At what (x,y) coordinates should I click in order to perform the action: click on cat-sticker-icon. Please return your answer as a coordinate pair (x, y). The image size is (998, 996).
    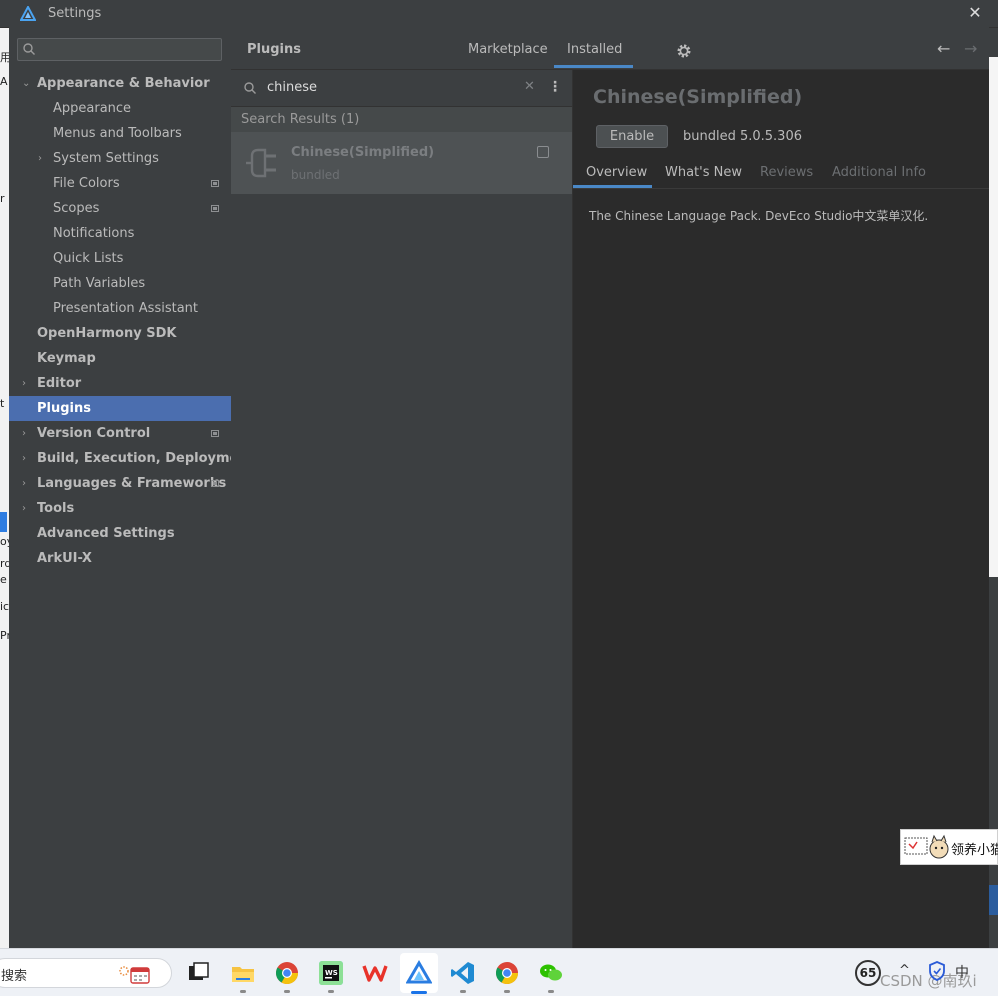
    Looking at the image, I should click on (926, 846).